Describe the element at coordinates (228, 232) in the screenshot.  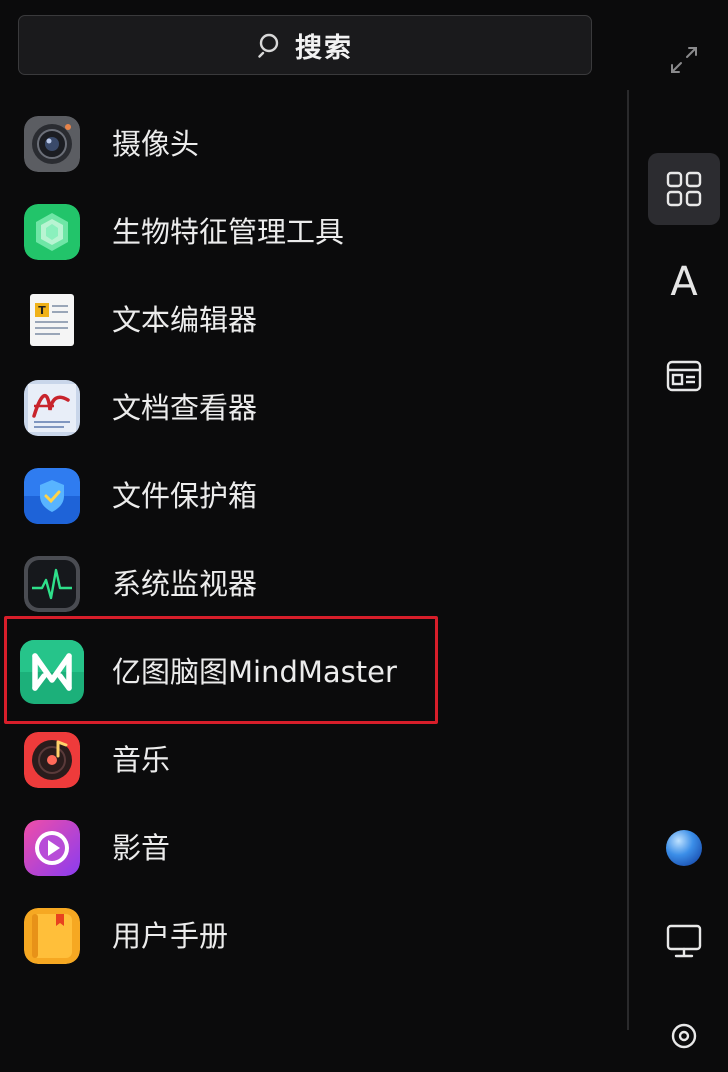
I see `app-label: 生物特征管理工具` at that location.